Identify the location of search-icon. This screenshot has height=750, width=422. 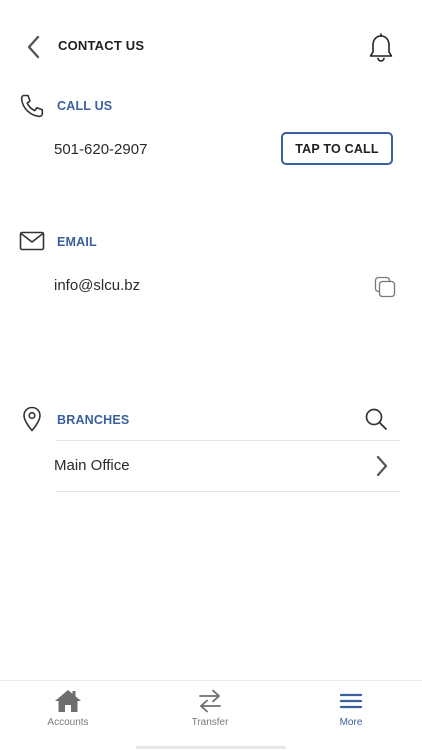
(376, 419).